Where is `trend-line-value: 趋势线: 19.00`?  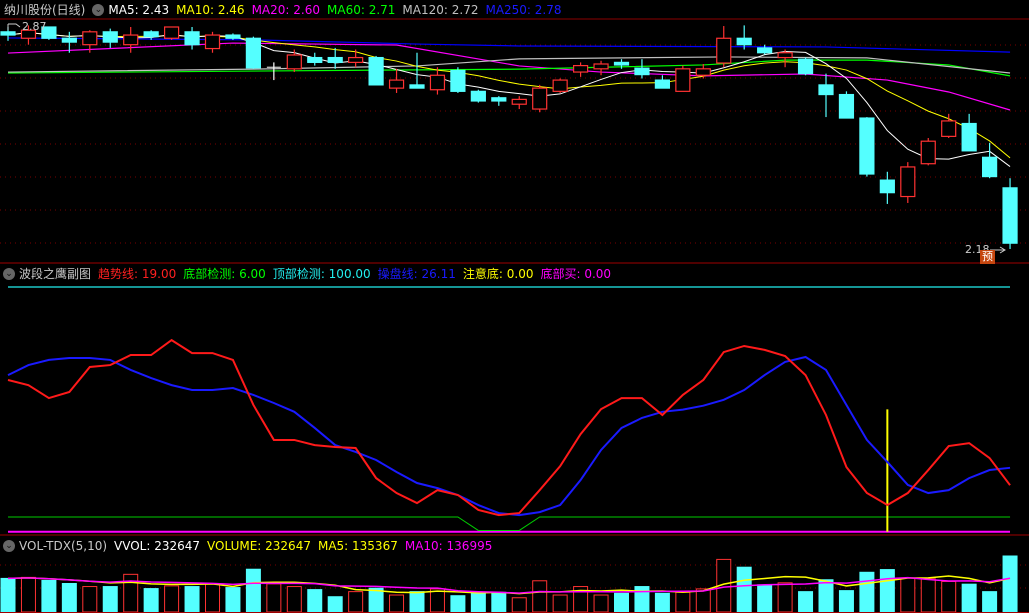
trend-line-value: 趋势线: 19.00 is located at coordinates (137, 274).